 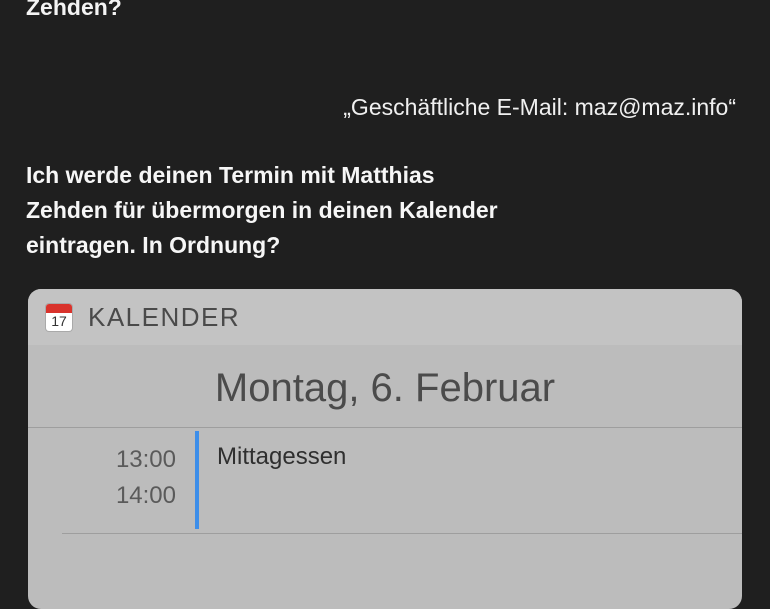 What do you see at coordinates (145, 459) in the screenshot?
I see `event-start-time: 13:00` at bounding box center [145, 459].